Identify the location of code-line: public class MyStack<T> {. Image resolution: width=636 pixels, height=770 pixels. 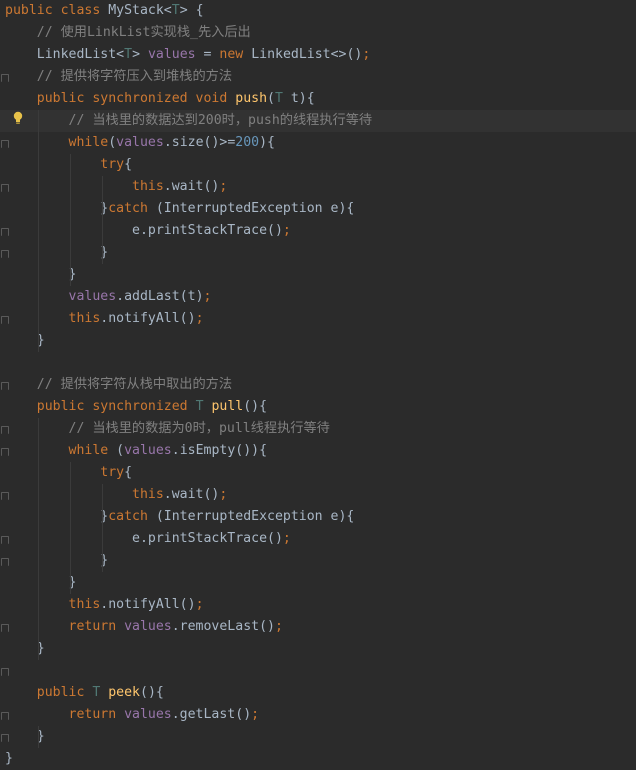
(318, 11).